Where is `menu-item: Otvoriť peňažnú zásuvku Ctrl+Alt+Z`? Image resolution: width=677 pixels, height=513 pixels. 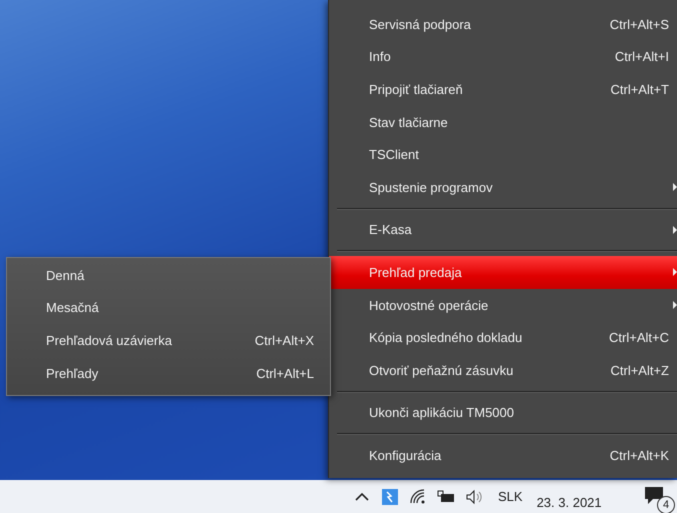
menu-item: Otvoriť peňažnú zásuvku Ctrl+Alt+Z is located at coordinates (503, 370).